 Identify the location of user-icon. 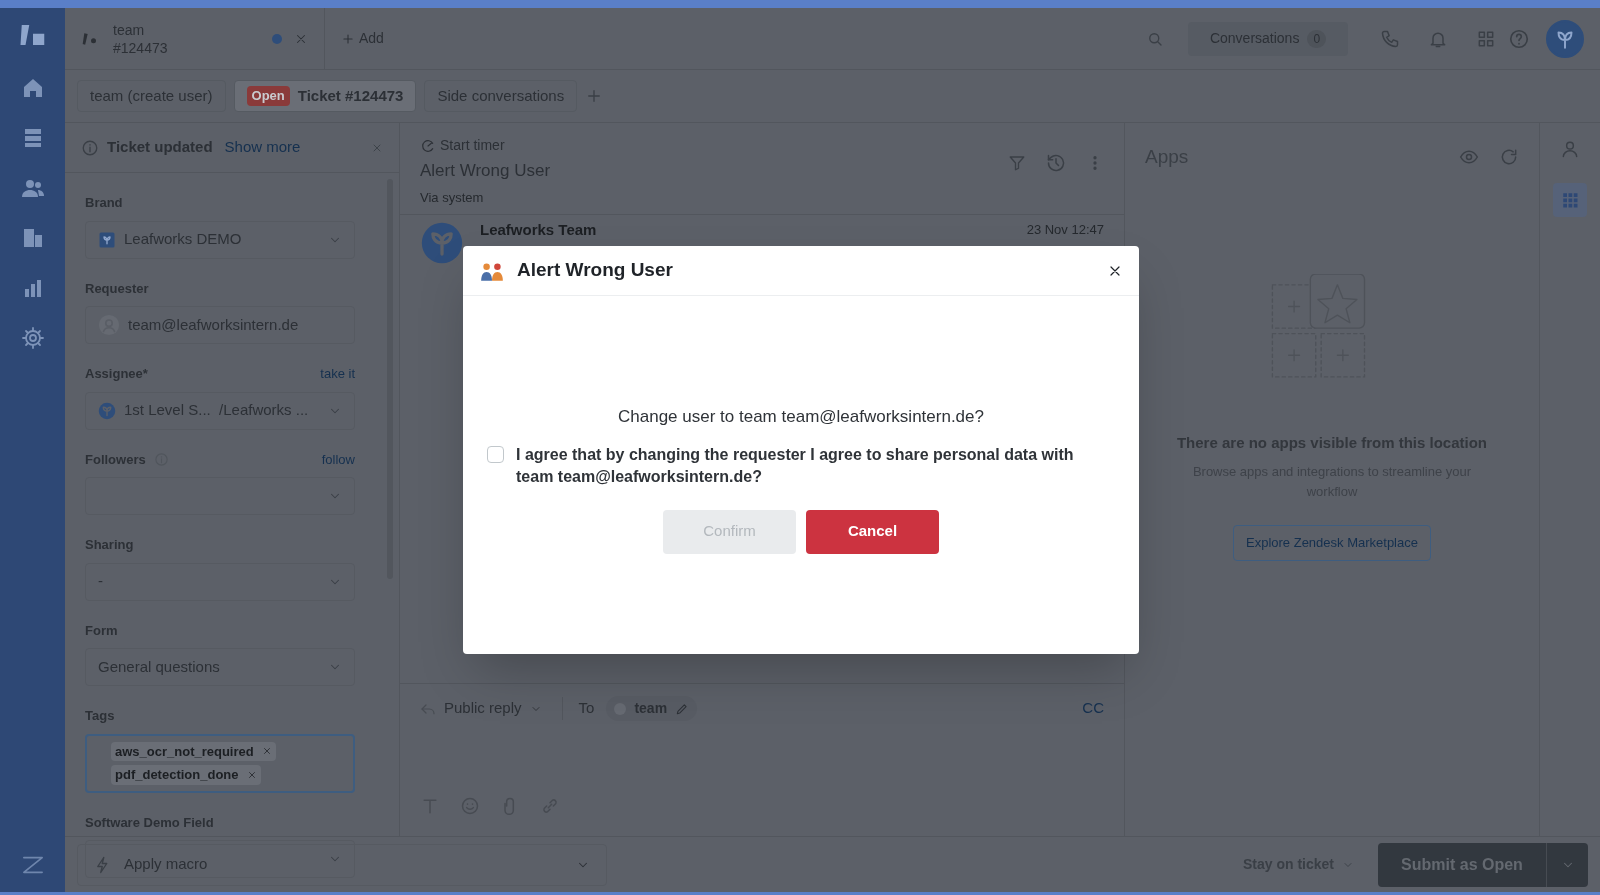
(1570, 149).